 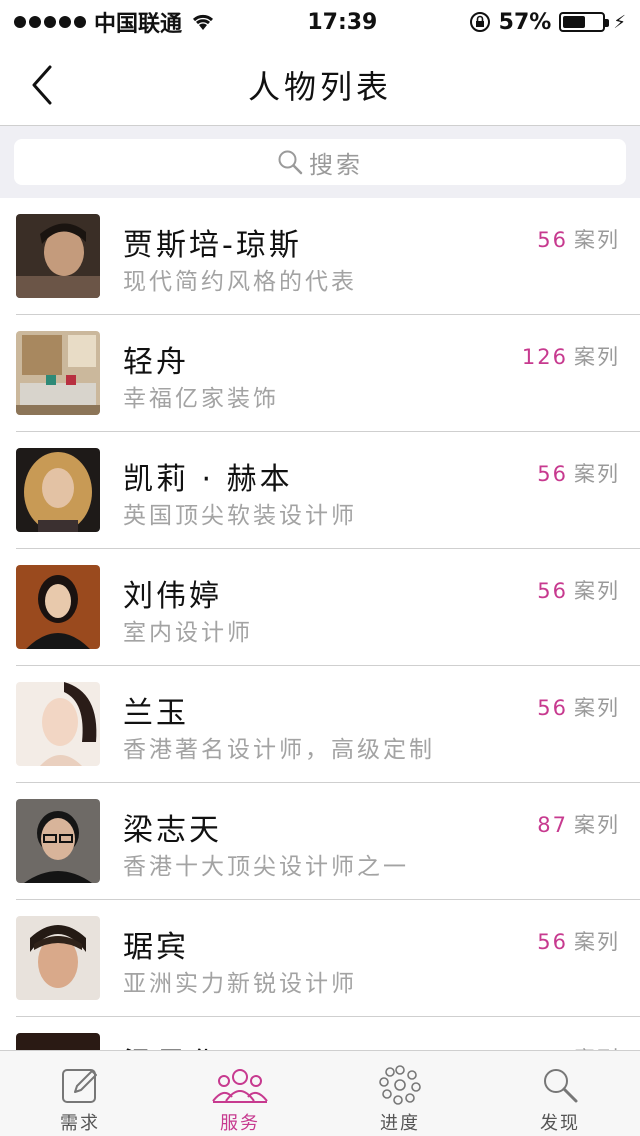 I want to click on status-right: 57% ⚡, so click(x=547, y=22).